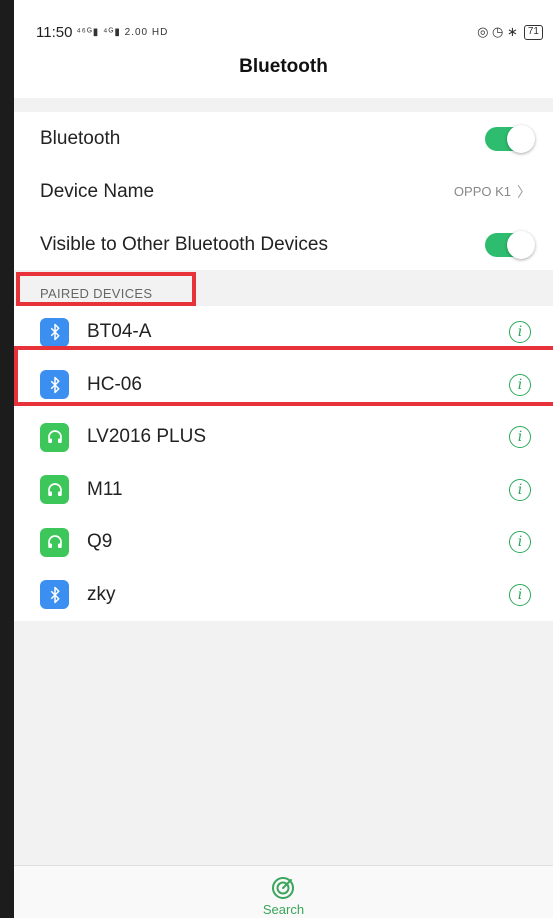 This screenshot has height=918, width=553. I want to click on device-row-q9: Q9 i, so click(283, 542).